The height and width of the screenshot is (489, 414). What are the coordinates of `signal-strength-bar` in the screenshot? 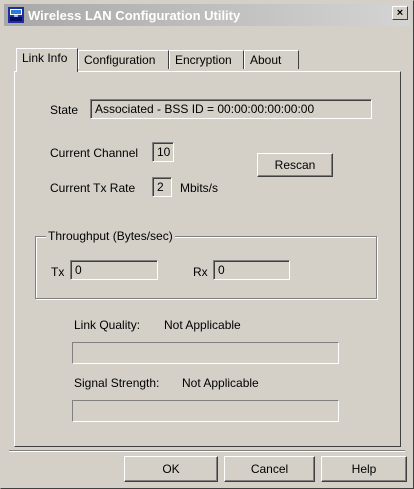 It's located at (205, 411).